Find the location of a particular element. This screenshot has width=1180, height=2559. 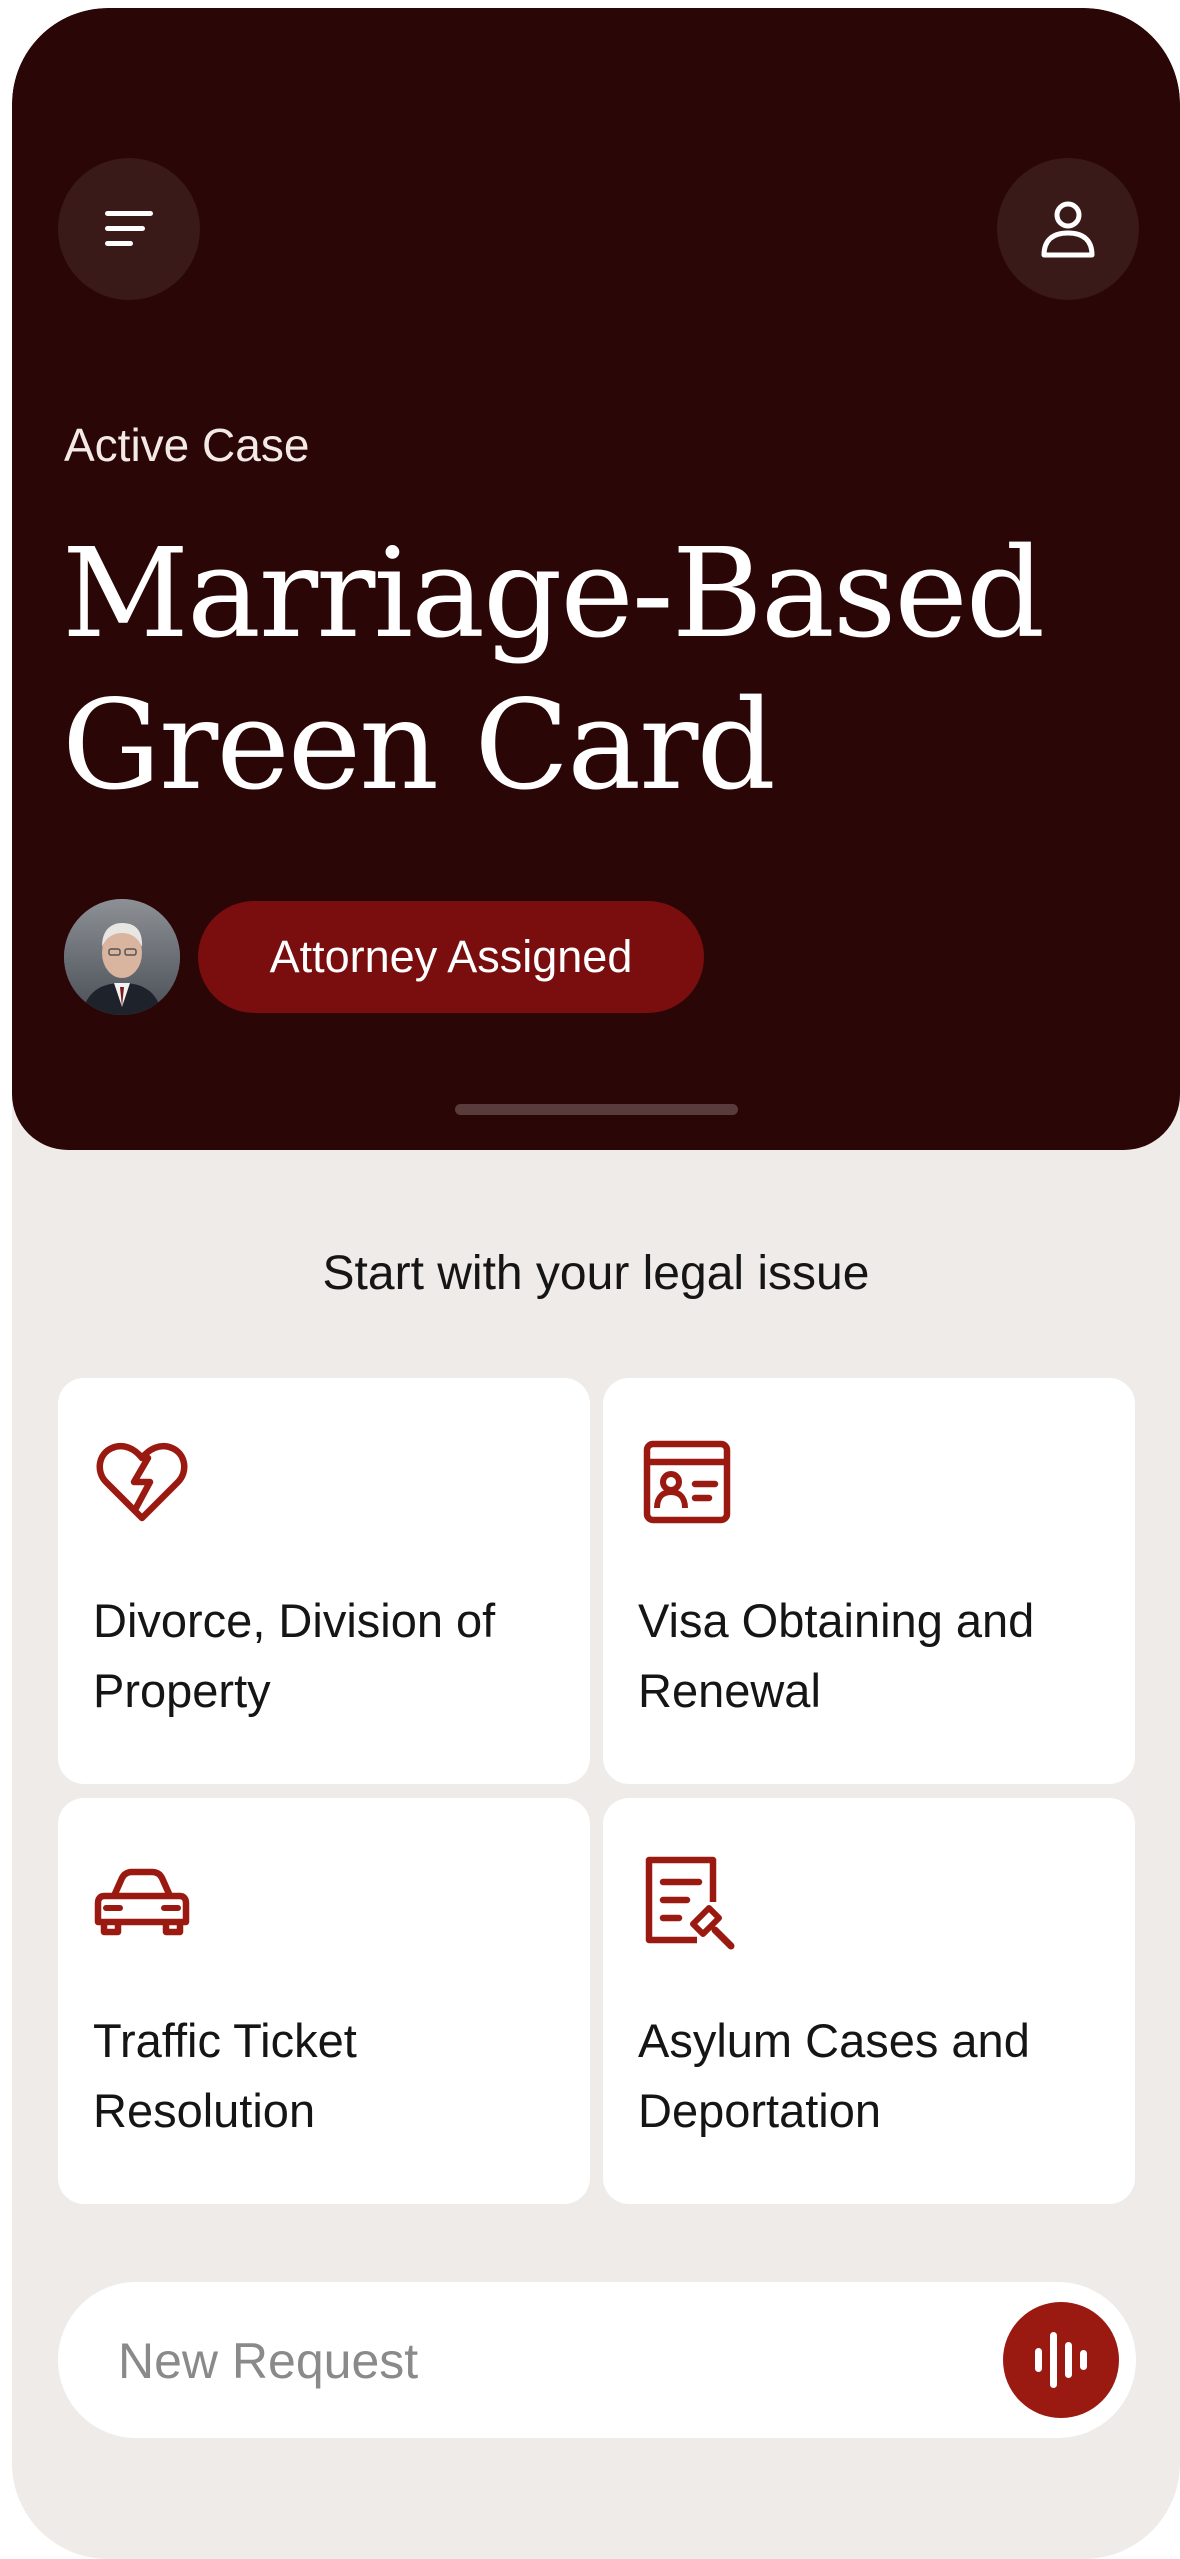

menu-button is located at coordinates (129, 229).